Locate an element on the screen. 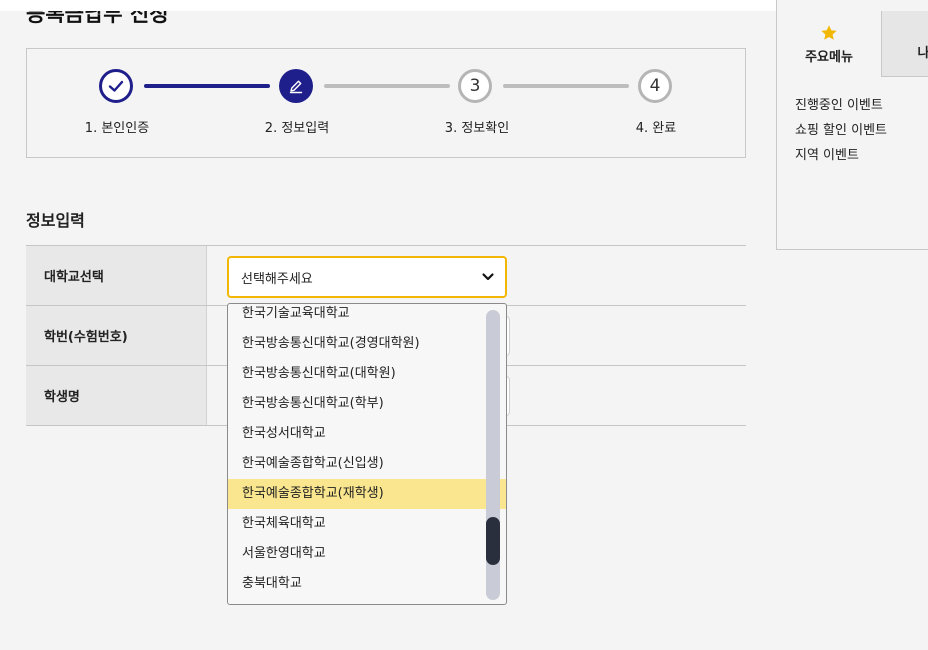  section-title: 정보입력 is located at coordinates (55, 220).